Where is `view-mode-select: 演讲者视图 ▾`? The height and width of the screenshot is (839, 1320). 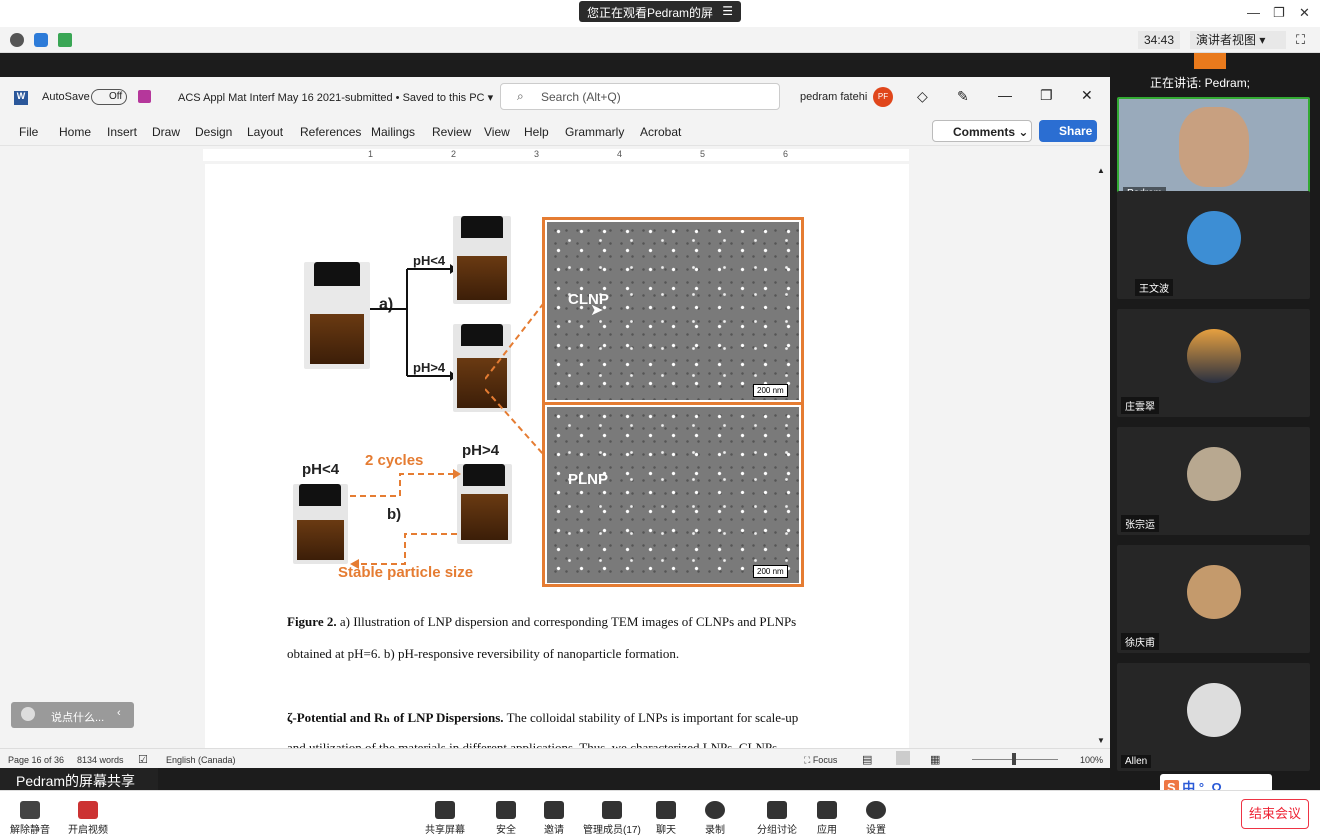 view-mode-select: 演讲者视图 ▾ is located at coordinates (1238, 40).